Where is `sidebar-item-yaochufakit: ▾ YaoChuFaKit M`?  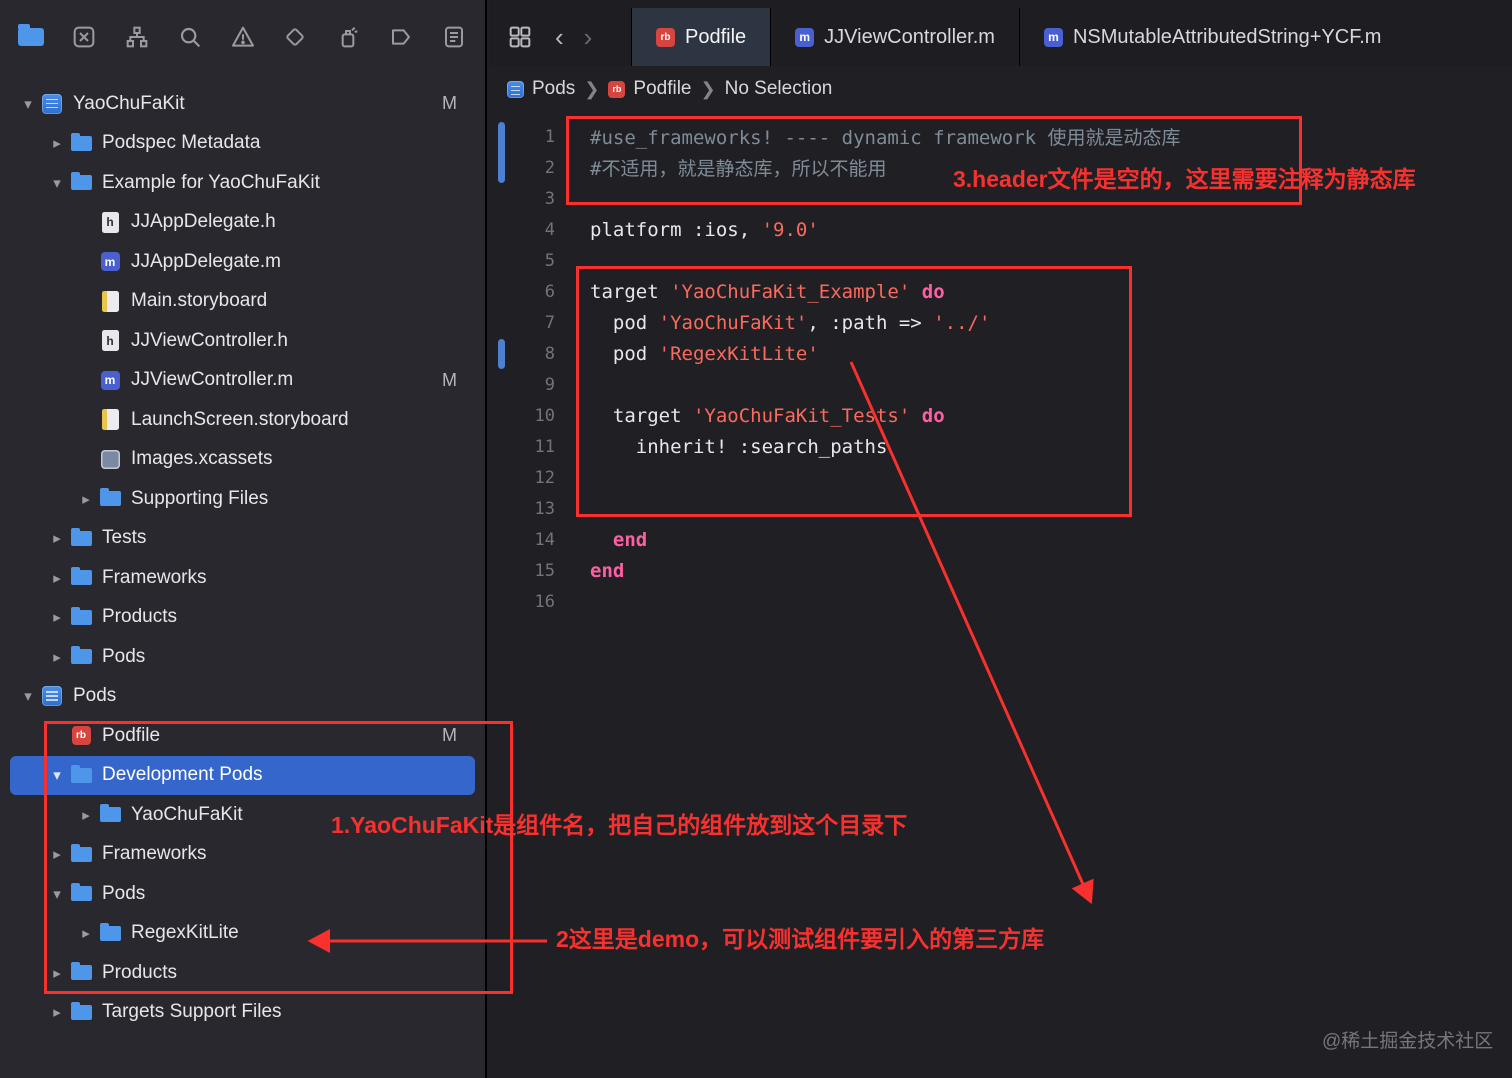
sidebar-item-yaochufakit: ▾ YaoChuFaKit M is located at coordinates (242, 104).